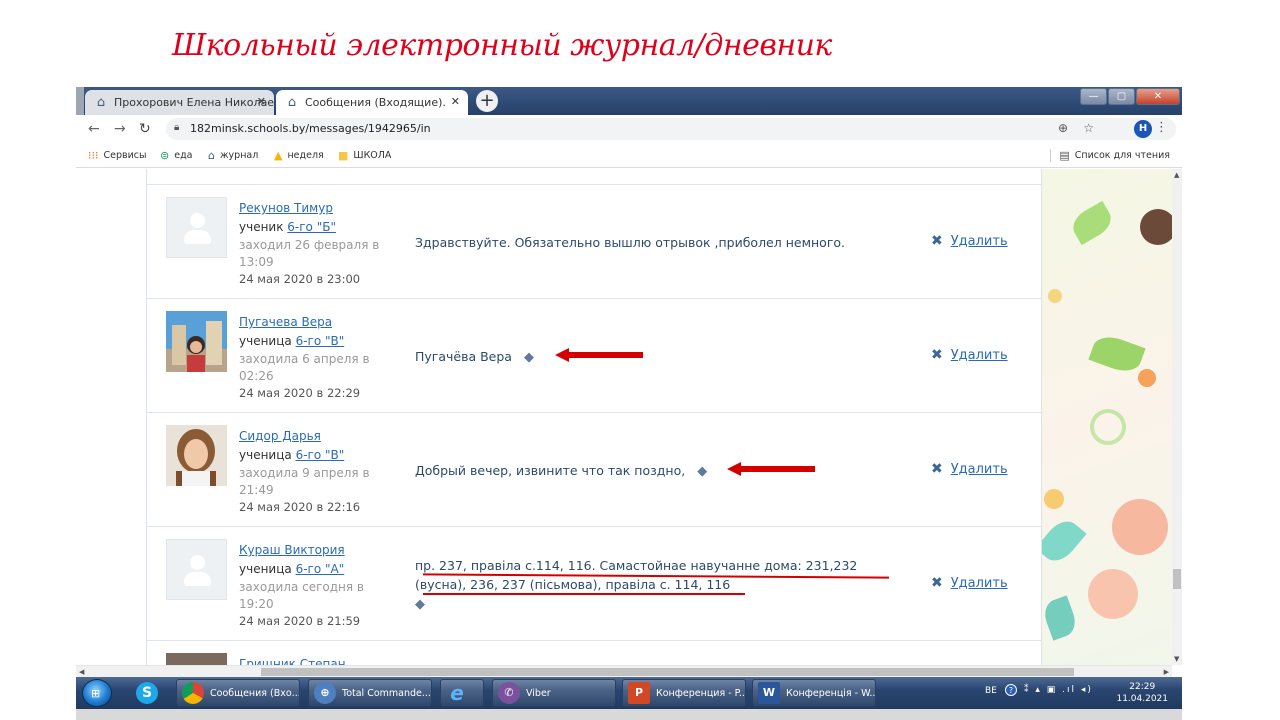  What do you see at coordinates (120, 129) in the screenshot?
I see `forward-arrow-icon: →` at bounding box center [120, 129].